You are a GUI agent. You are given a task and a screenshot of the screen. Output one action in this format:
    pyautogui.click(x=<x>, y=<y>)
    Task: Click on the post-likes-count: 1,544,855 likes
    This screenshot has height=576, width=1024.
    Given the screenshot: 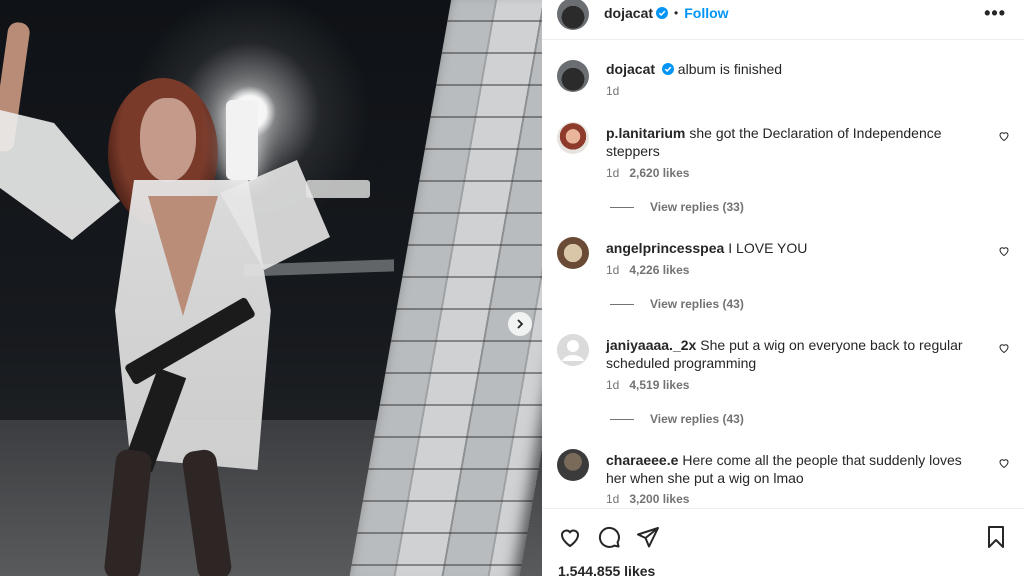 What is the action you would take?
    pyautogui.click(x=606, y=569)
    